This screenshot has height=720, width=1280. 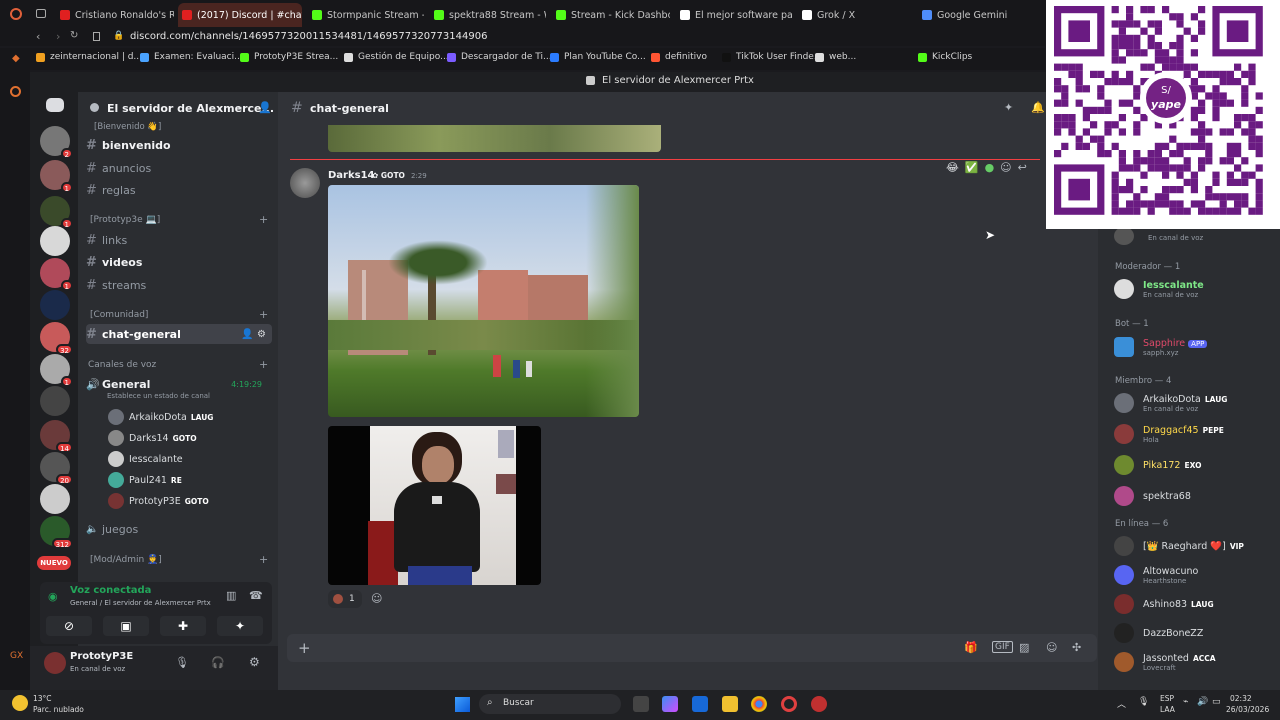 What do you see at coordinates (118, 36) in the screenshot?
I see `lock-icon: 🔒` at bounding box center [118, 36].